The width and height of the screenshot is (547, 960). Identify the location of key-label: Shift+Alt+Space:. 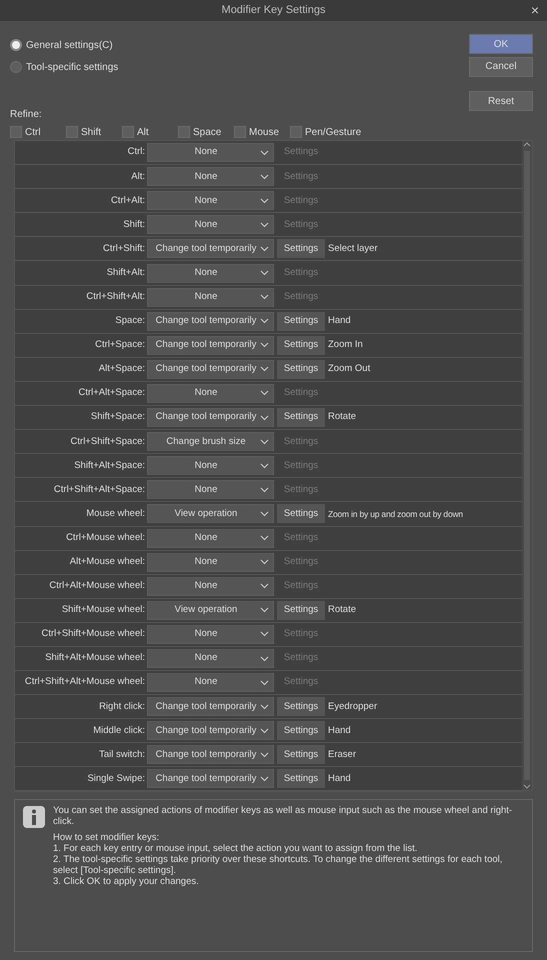
(109, 465).